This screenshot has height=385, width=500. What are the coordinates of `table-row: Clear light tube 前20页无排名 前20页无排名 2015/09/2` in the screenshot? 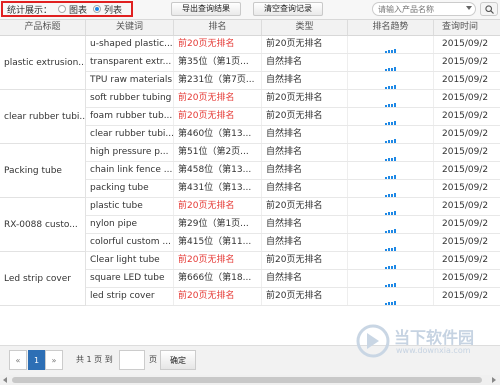 It's located at (293, 261).